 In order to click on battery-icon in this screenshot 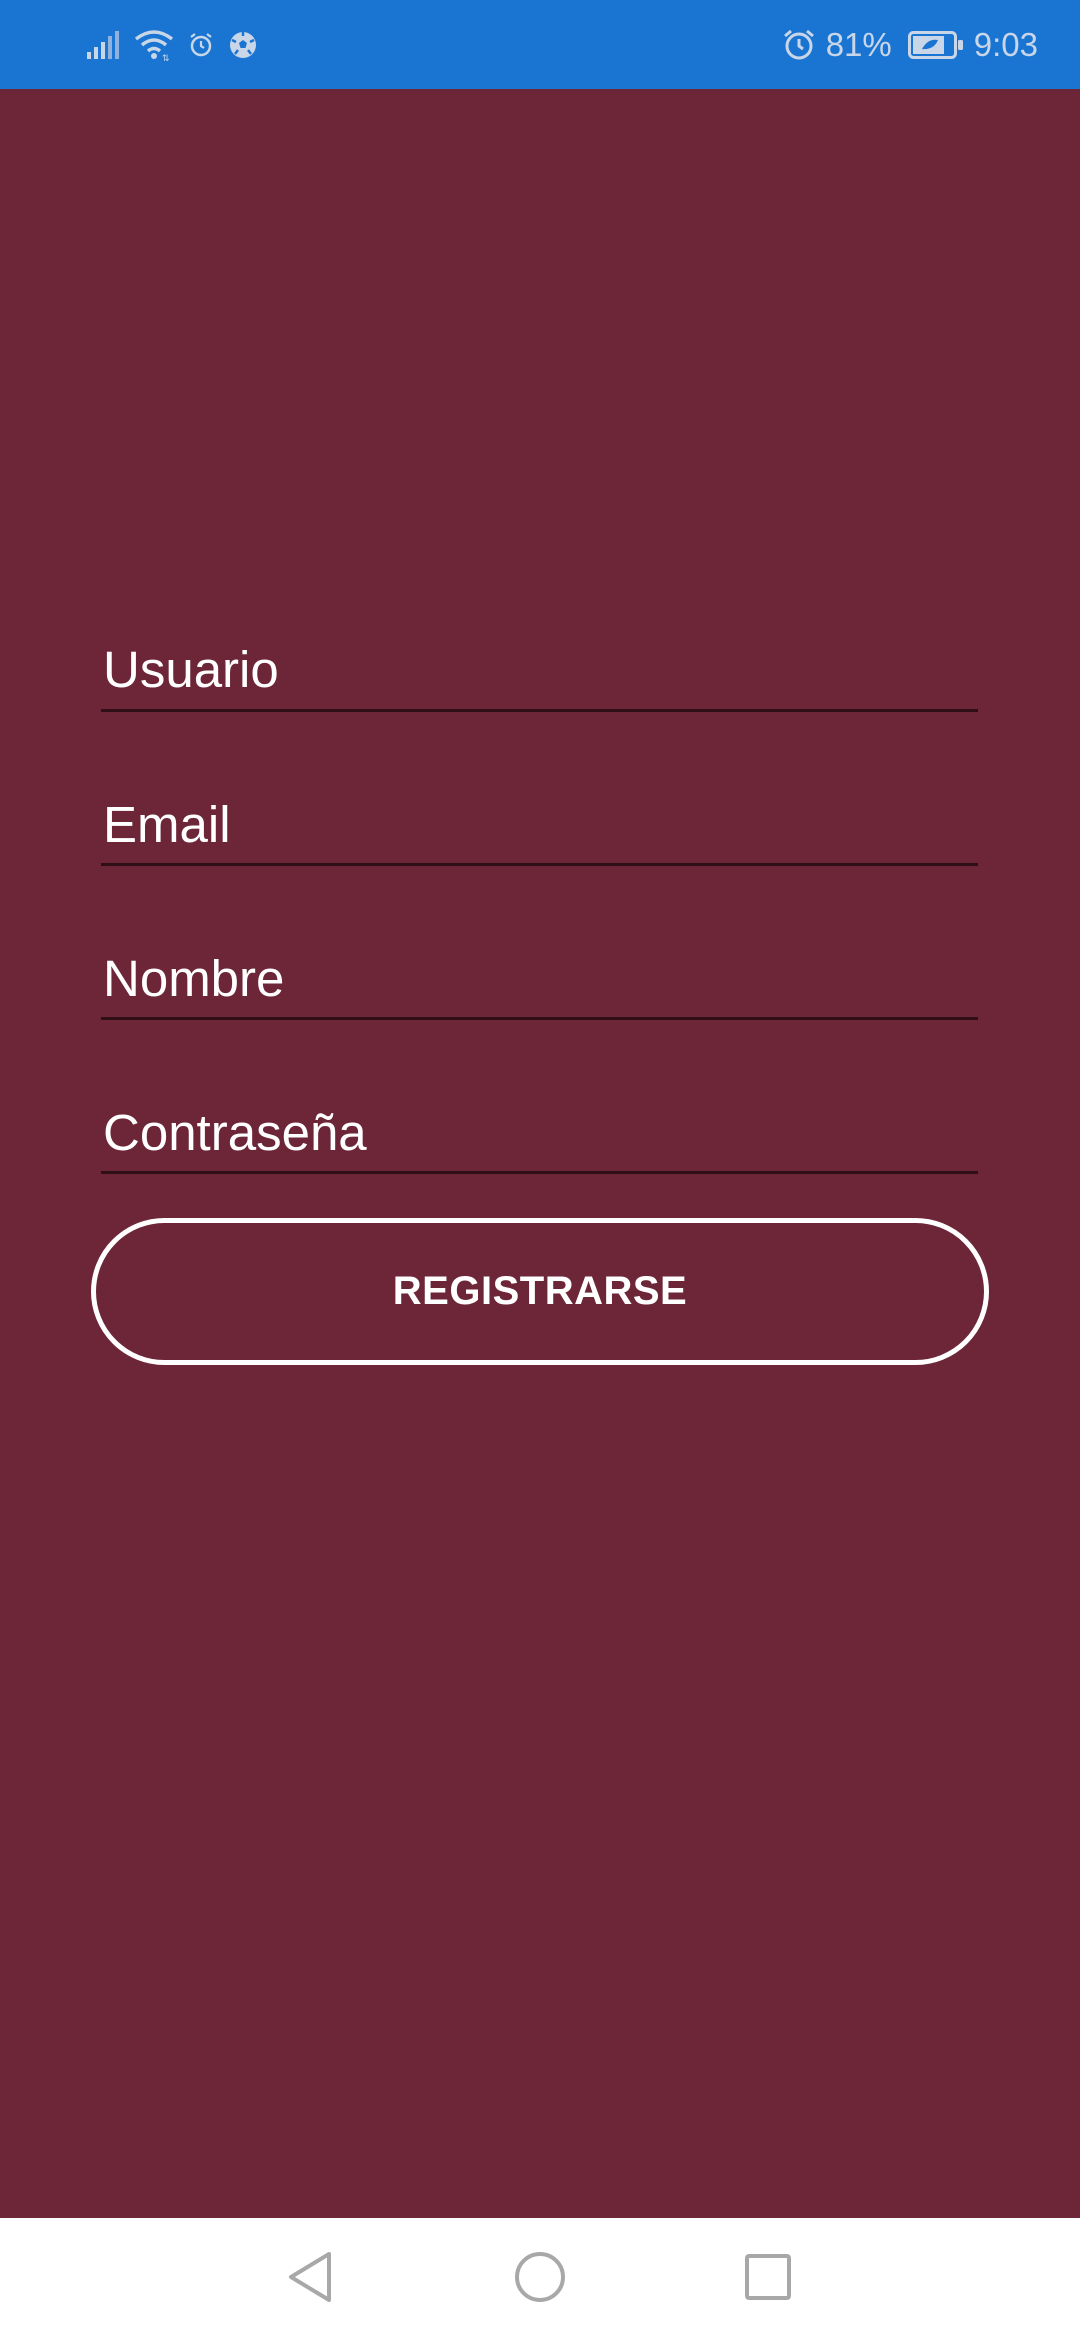, I will do `click(935, 45)`.